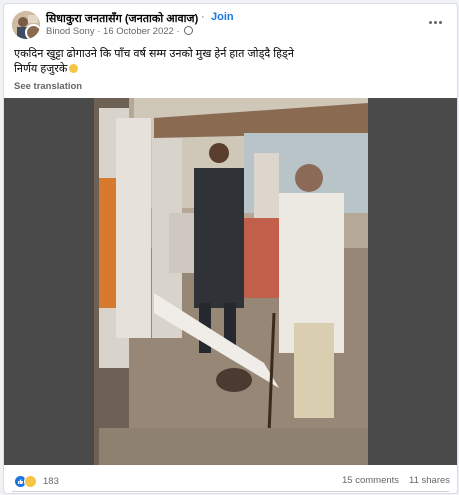 This screenshot has width=459, height=495. What do you see at coordinates (122, 18) in the screenshot?
I see `group-name-link: सिधाकुरा जनतासँग (जनताको आवाज)` at bounding box center [122, 18].